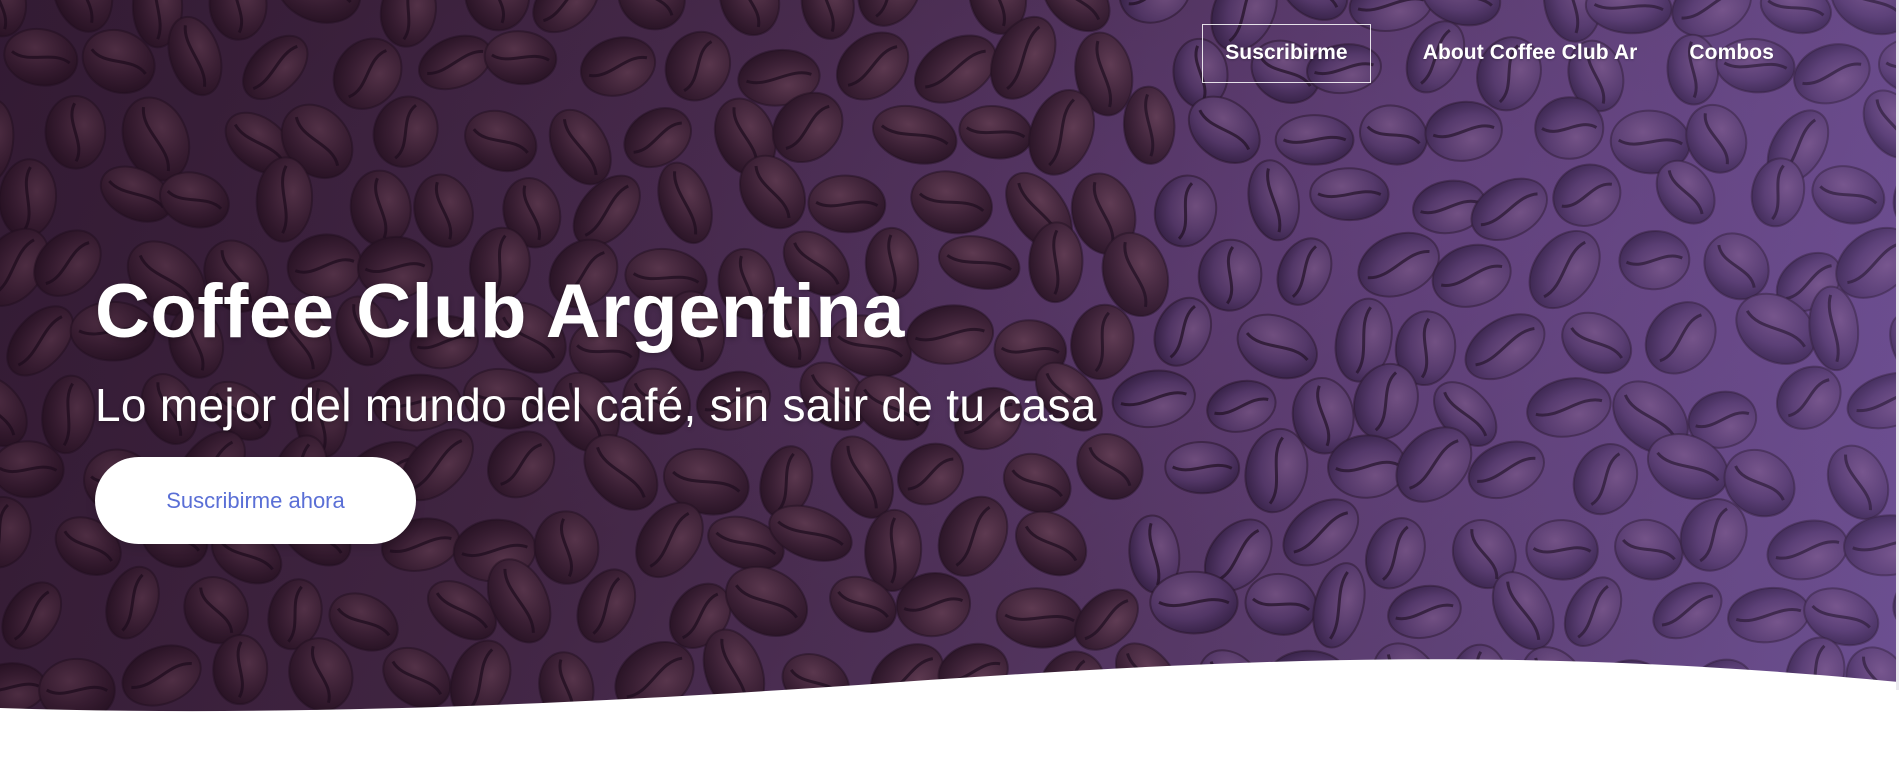 This screenshot has height=781, width=1899. What do you see at coordinates (1286, 53) in the screenshot?
I see `nav-suscribirme-link: Suscribirme` at bounding box center [1286, 53].